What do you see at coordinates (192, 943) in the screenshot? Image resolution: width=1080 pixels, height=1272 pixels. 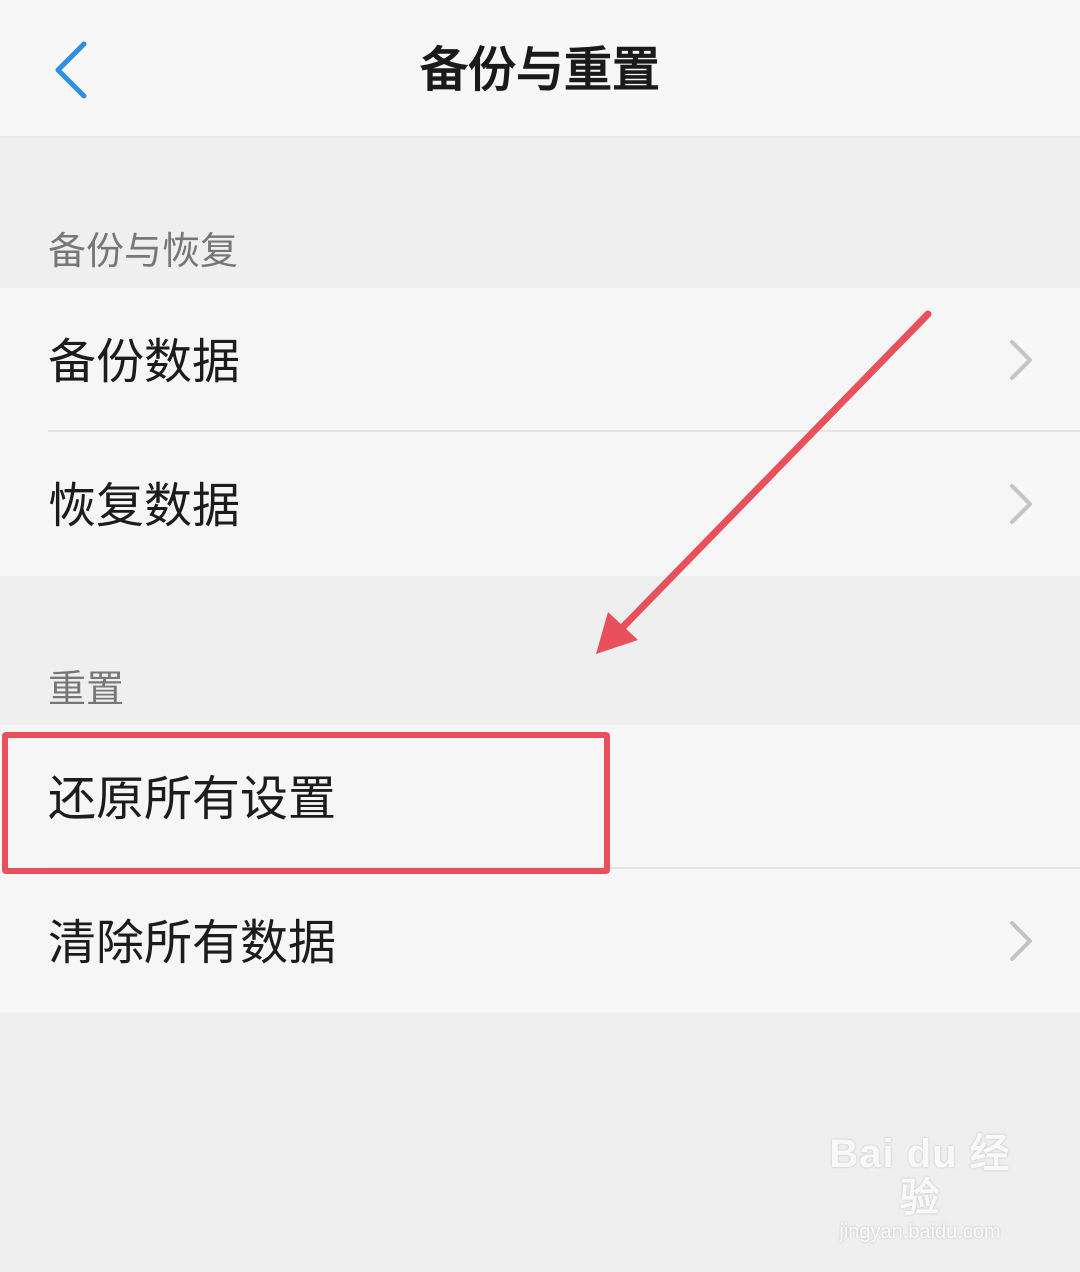 I see `erase-all-data-label: 清除所有数据` at bounding box center [192, 943].